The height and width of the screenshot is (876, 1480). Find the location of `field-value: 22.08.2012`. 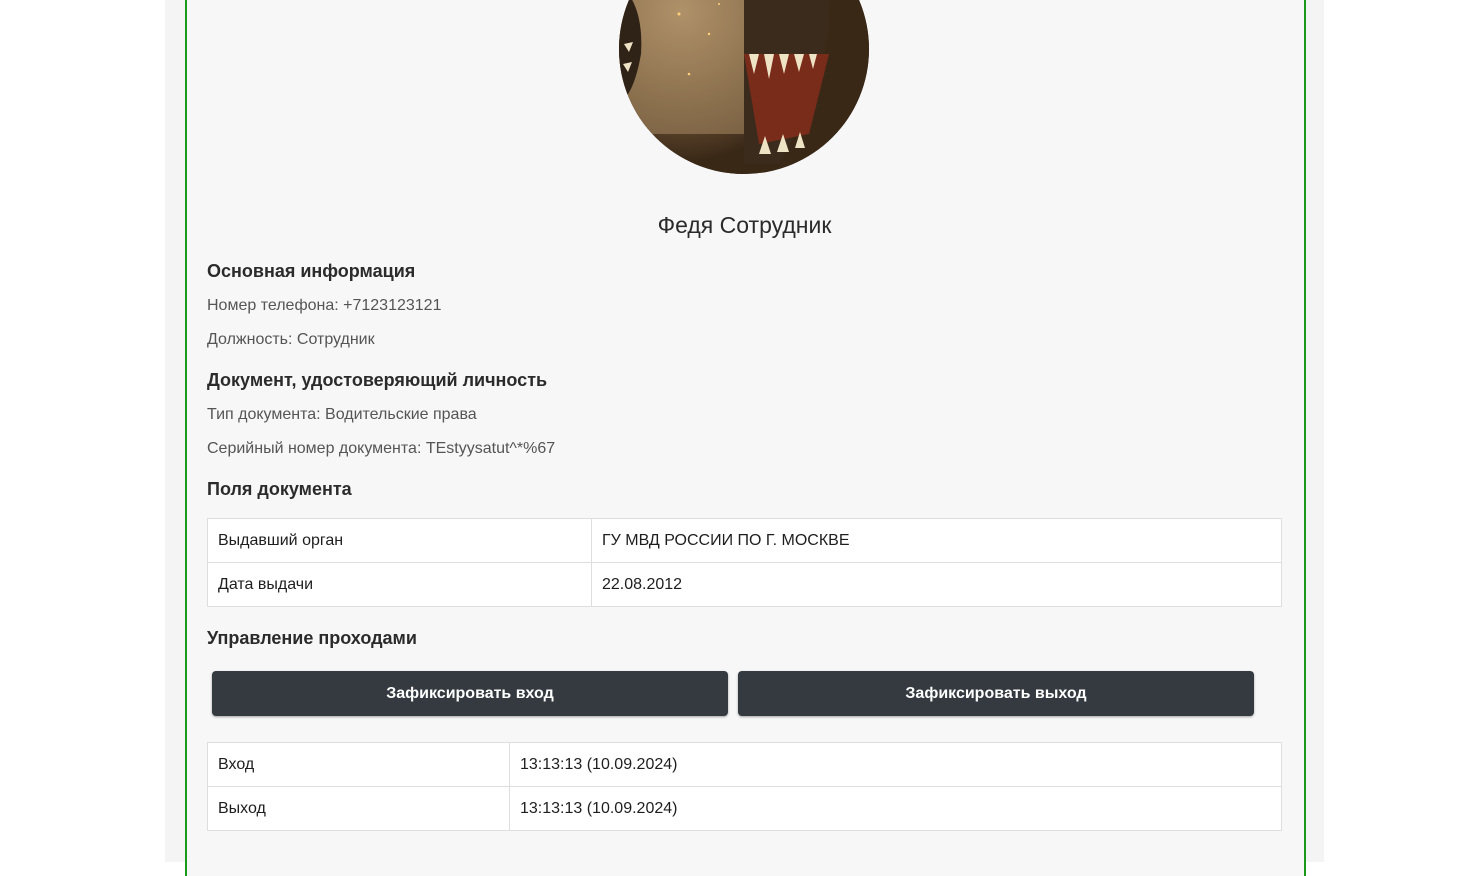

field-value: 22.08.2012 is located at coordinates (936, 584).